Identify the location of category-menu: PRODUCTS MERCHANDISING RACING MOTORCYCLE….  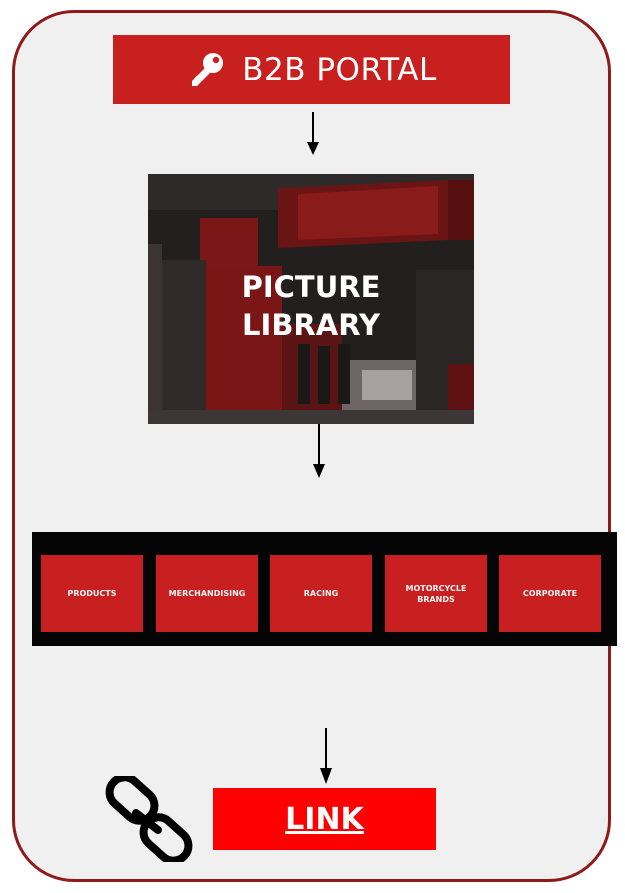
(324, 589).